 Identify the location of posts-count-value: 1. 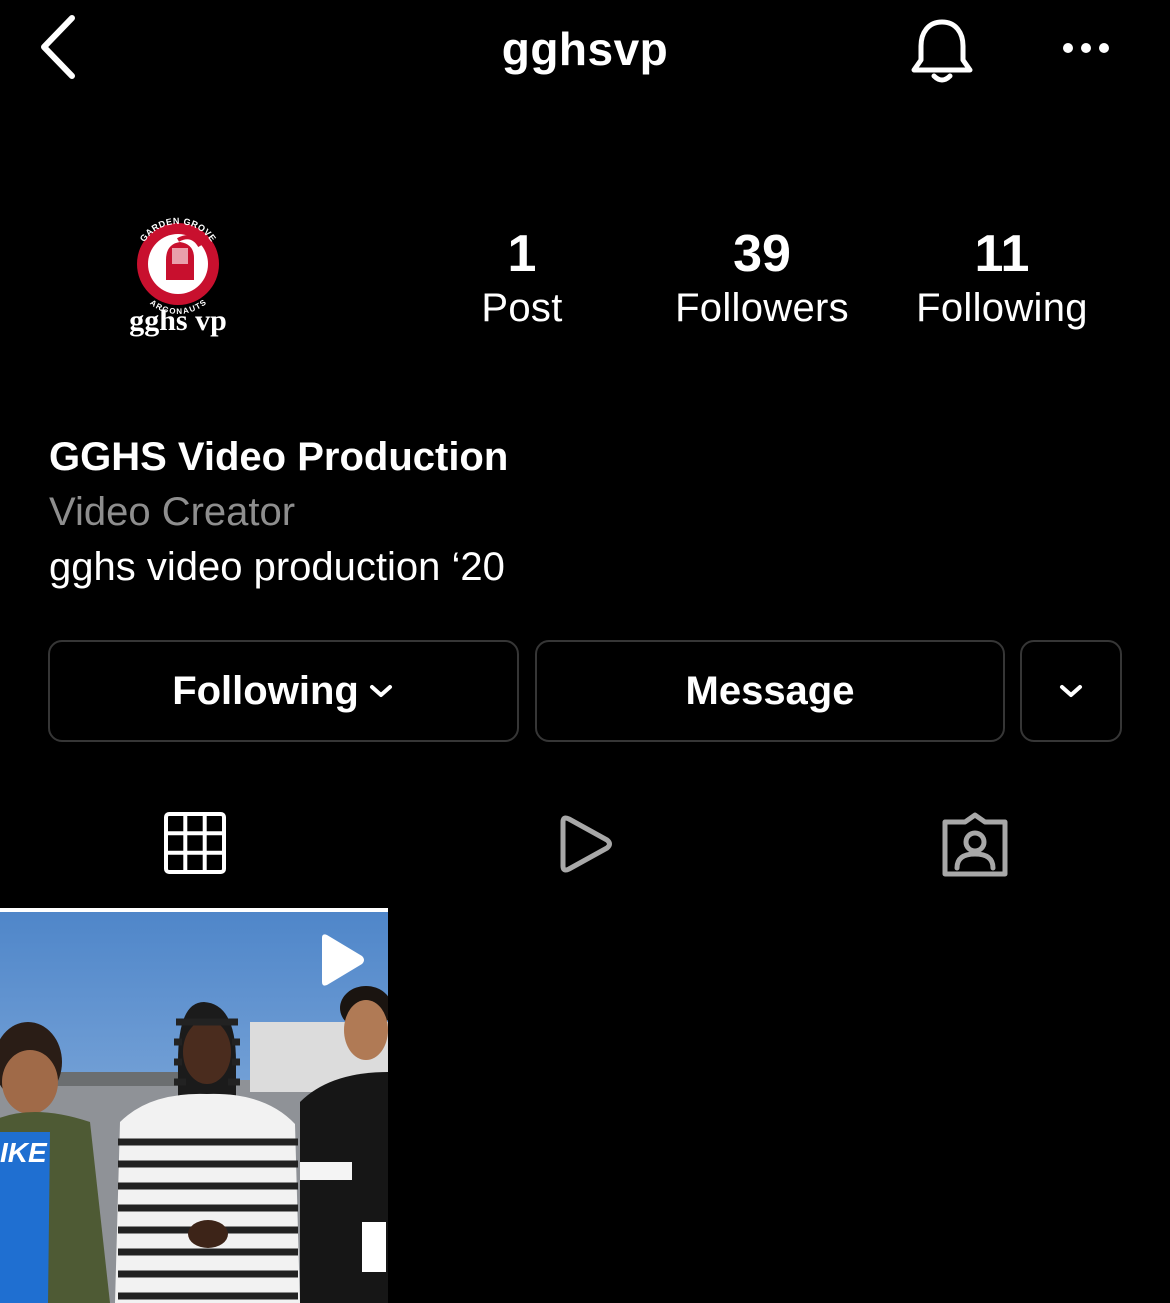
(522, 254).